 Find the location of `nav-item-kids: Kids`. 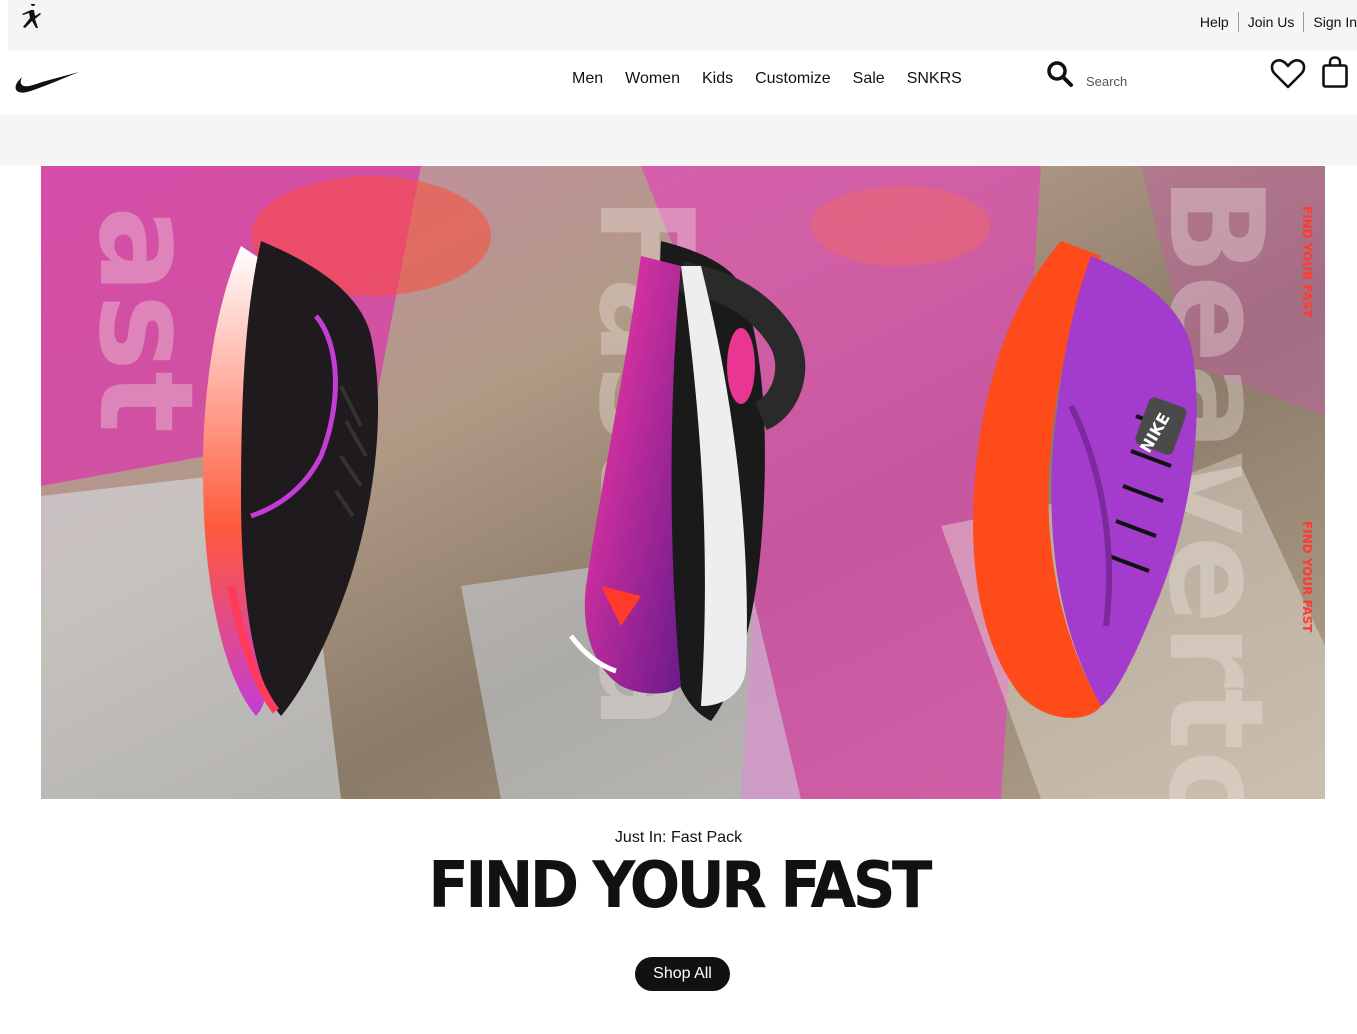

nav-item-kids: Kids is located at coordinates (717, 79).